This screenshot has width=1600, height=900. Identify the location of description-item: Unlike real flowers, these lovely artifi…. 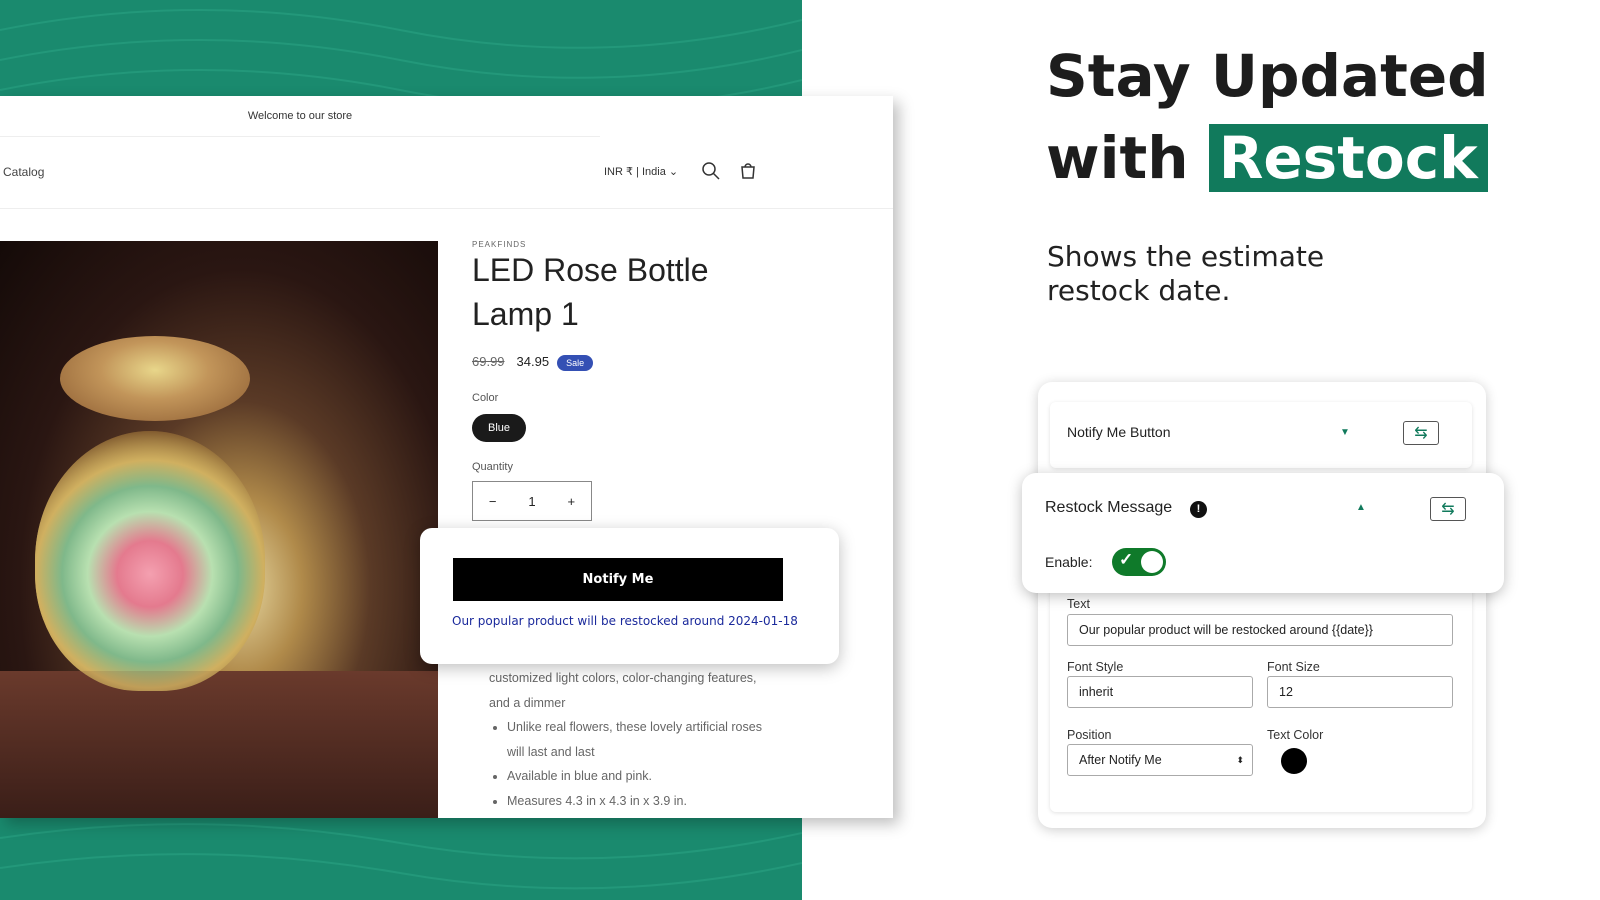
(643, 739).